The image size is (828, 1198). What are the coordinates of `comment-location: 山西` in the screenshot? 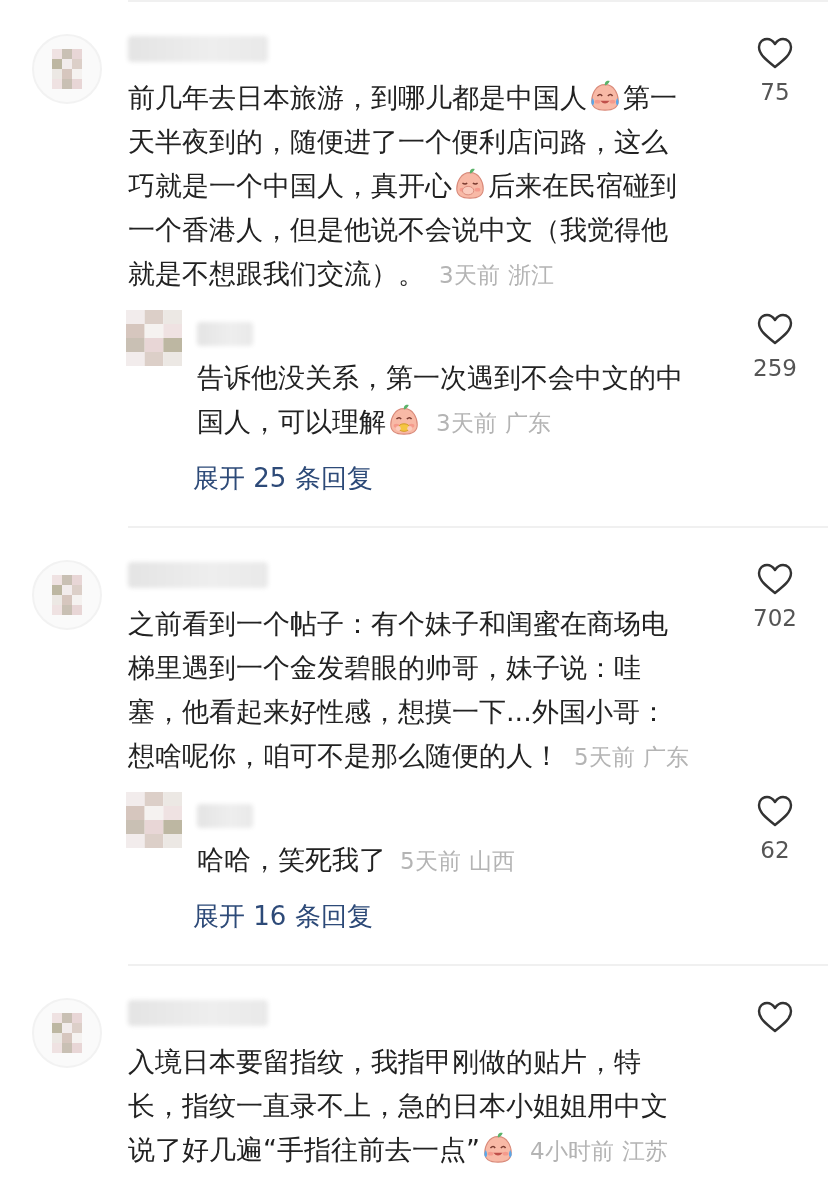 It's located at (491, 861).